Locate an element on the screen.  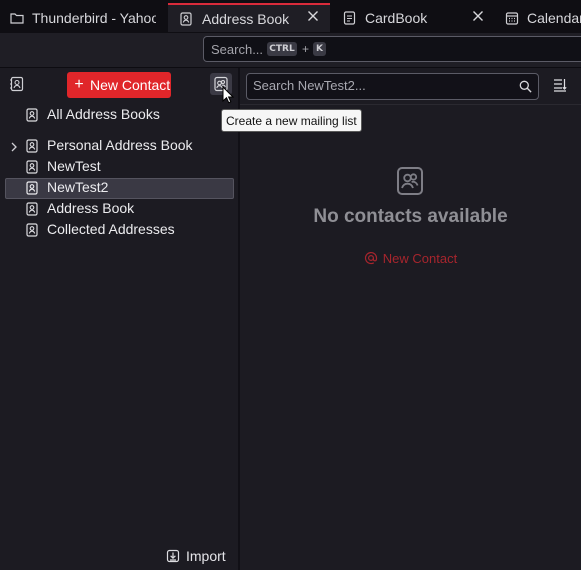
tab-calendar: Calendar is located at coordinates (543, 17).